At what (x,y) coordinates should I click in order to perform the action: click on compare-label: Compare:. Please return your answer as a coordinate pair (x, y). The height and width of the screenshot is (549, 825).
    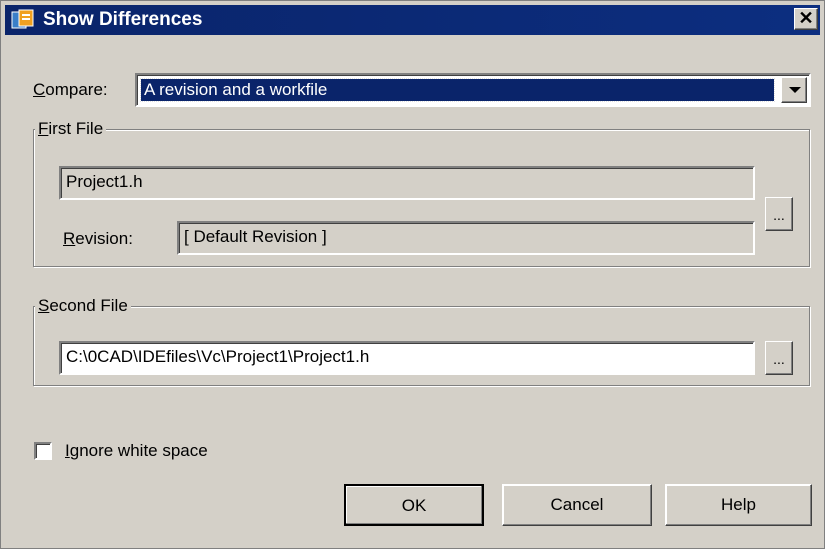
    Looking at the image, I should click on (70, 90).